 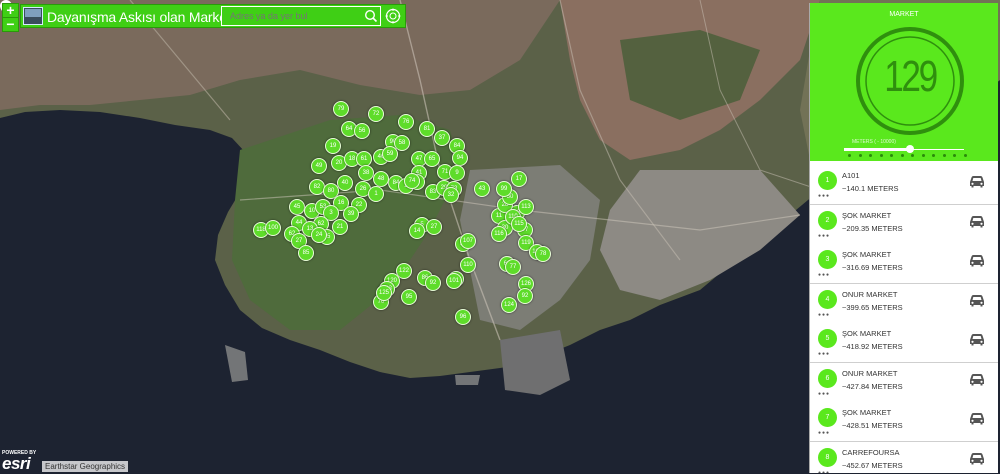 What do you see at coordinates (904, 185) in the screenshot?
I see `market-list-item: 1 ●●● A101 ~140.1 METERS` at bounding box center [904, 185].